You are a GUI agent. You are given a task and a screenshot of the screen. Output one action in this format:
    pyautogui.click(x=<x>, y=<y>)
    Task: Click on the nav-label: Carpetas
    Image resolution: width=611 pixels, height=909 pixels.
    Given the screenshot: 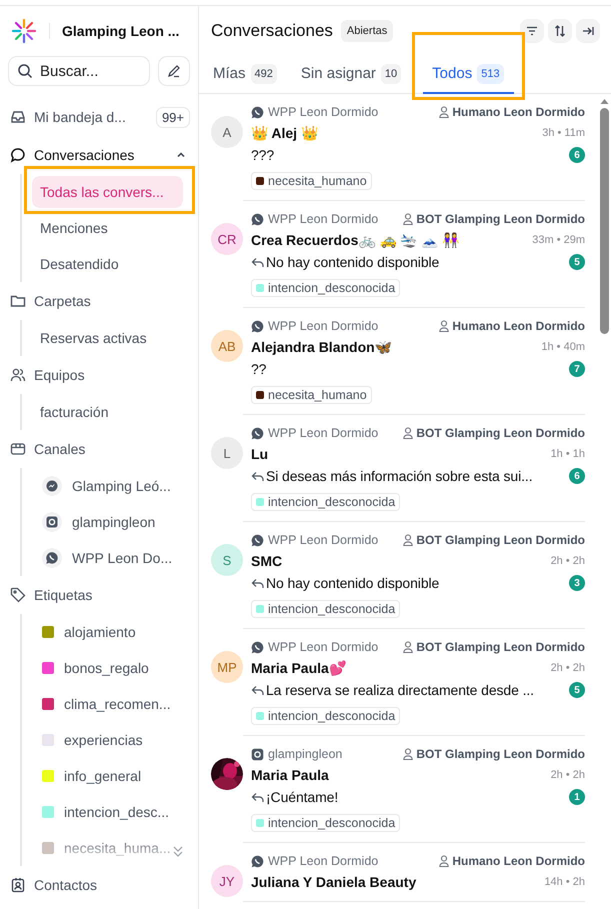 What is the action you would take?
    pyautogui.click(x=62, y=301)
    